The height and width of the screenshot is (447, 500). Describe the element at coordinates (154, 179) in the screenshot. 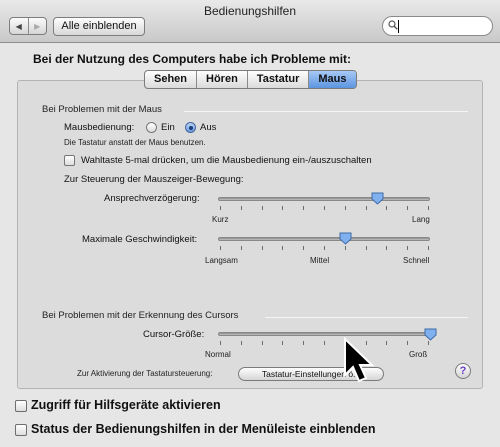

I see `pointer-section-label: Zur Steuerung der Mauszeiger-Bewegung:` at that location.